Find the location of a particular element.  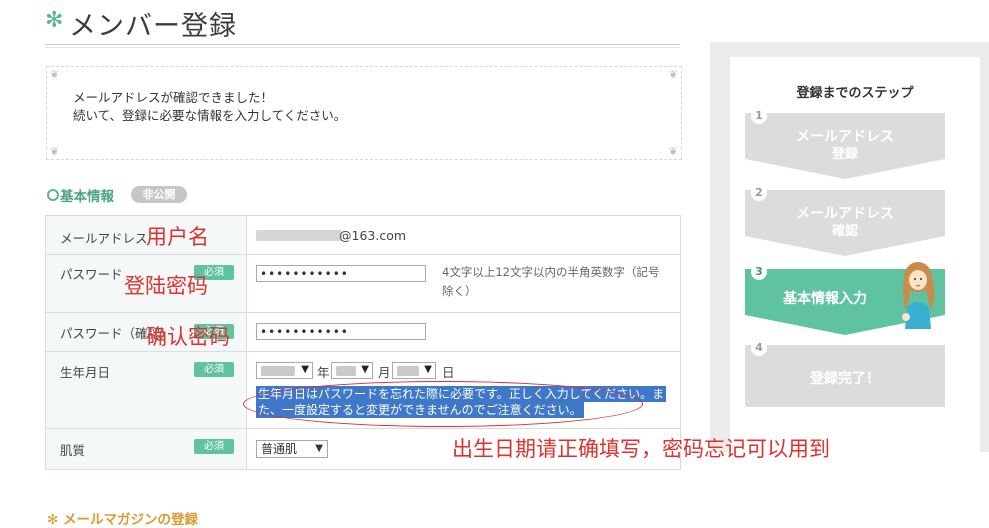

row-label-cell: 肌質 必須 is located at coordinates (146, 449).